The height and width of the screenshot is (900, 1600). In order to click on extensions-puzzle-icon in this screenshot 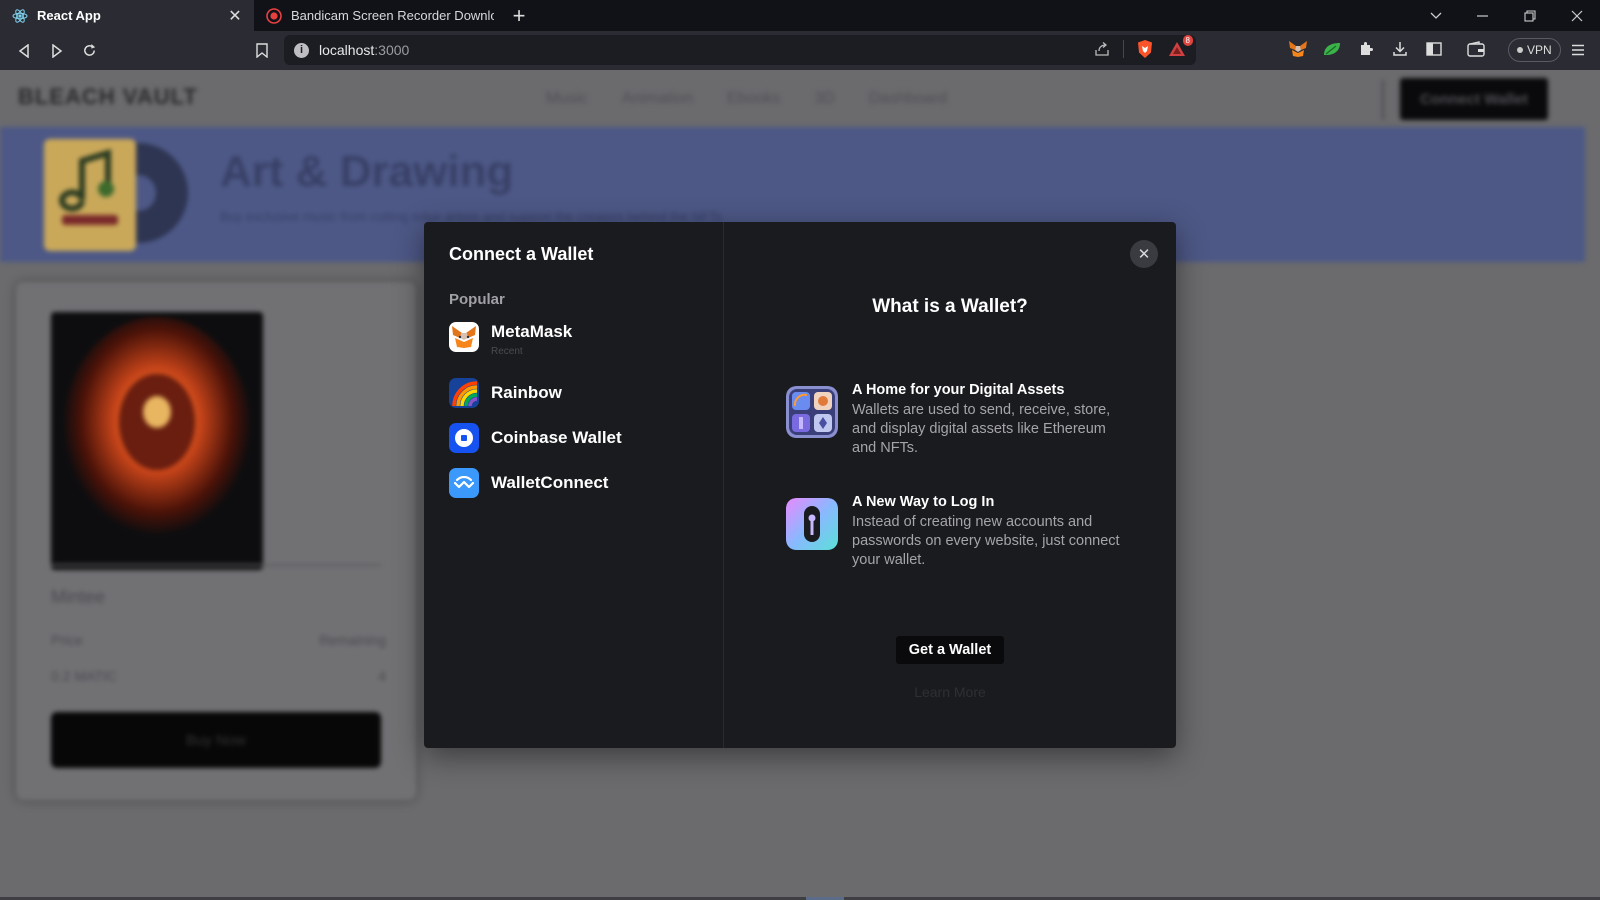, I will do `click(1366, 49)`.